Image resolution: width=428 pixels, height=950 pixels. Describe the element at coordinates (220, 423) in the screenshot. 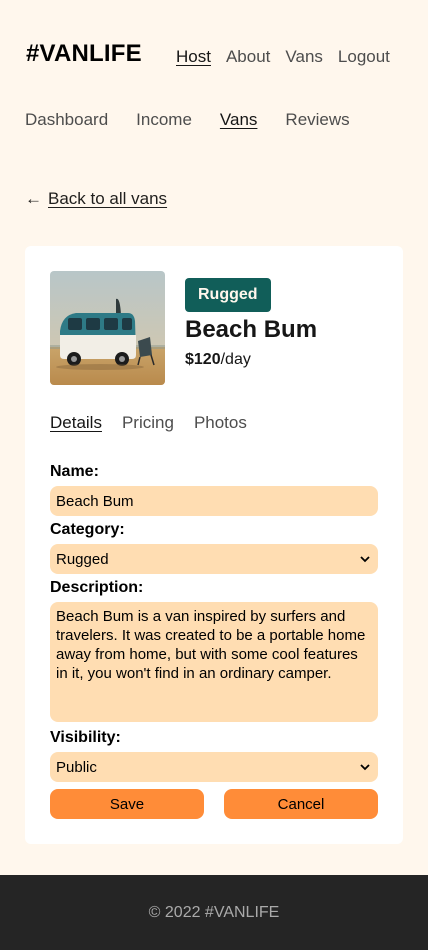

I see `tab-photos: Photos` at that location.